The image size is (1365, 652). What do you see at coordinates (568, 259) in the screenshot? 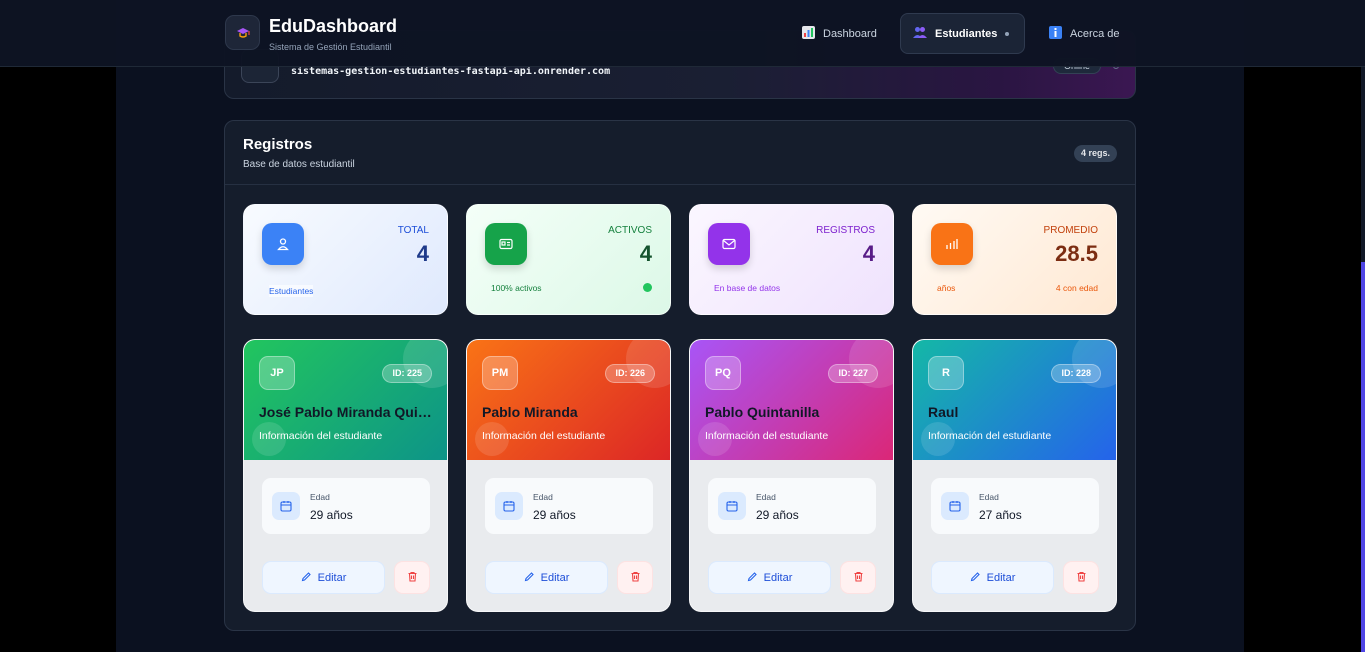
I see `stat-card-activos: ACTIVOS 4 100% activos` at bounding box center [568, 259].